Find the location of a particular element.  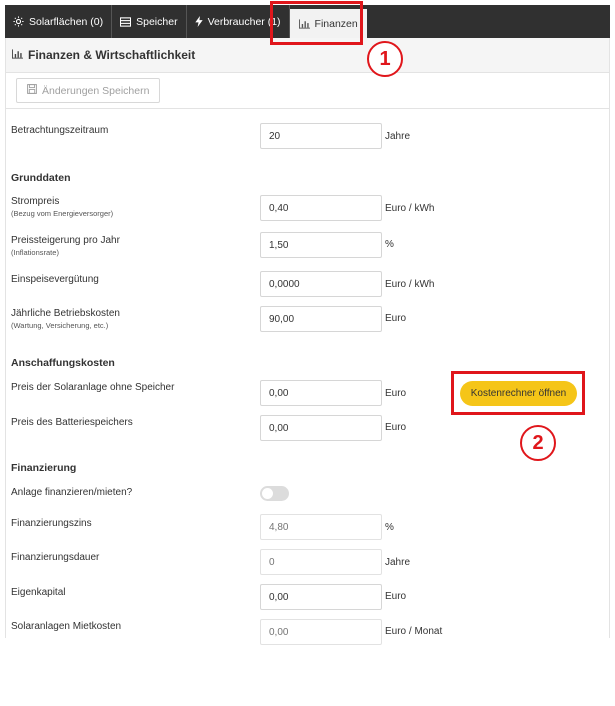

sun-icon is located at coordinates (18, 21).